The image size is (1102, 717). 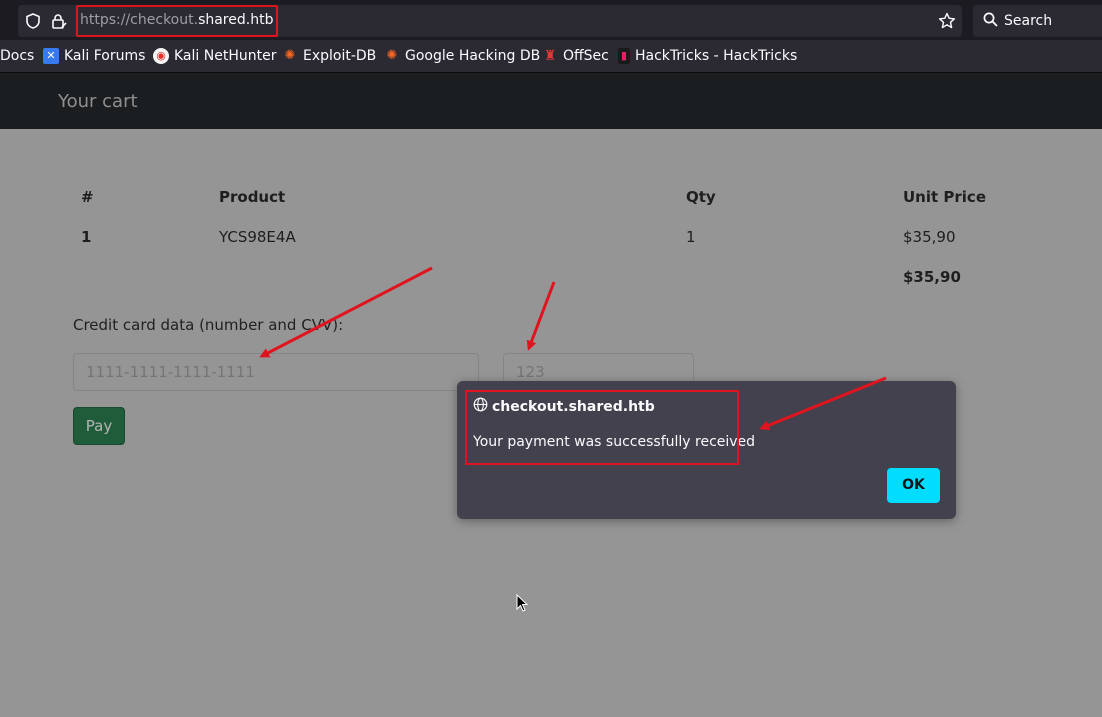 I want to click on bookmark-hacktricks: ▮ HackTricks - HackTricks, so click(x=707, y=56).